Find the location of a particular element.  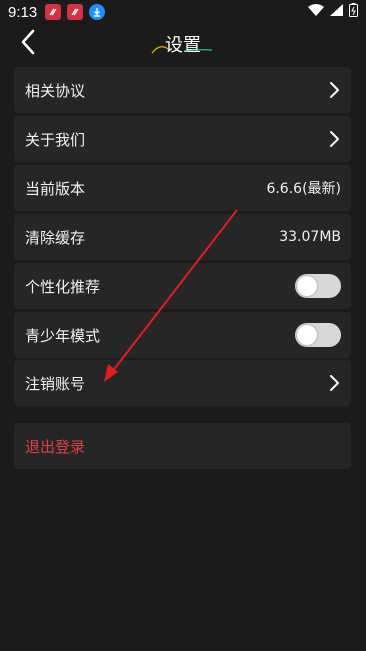

settings-item-label: 清除缓存 is located at coordinates (55, 237).